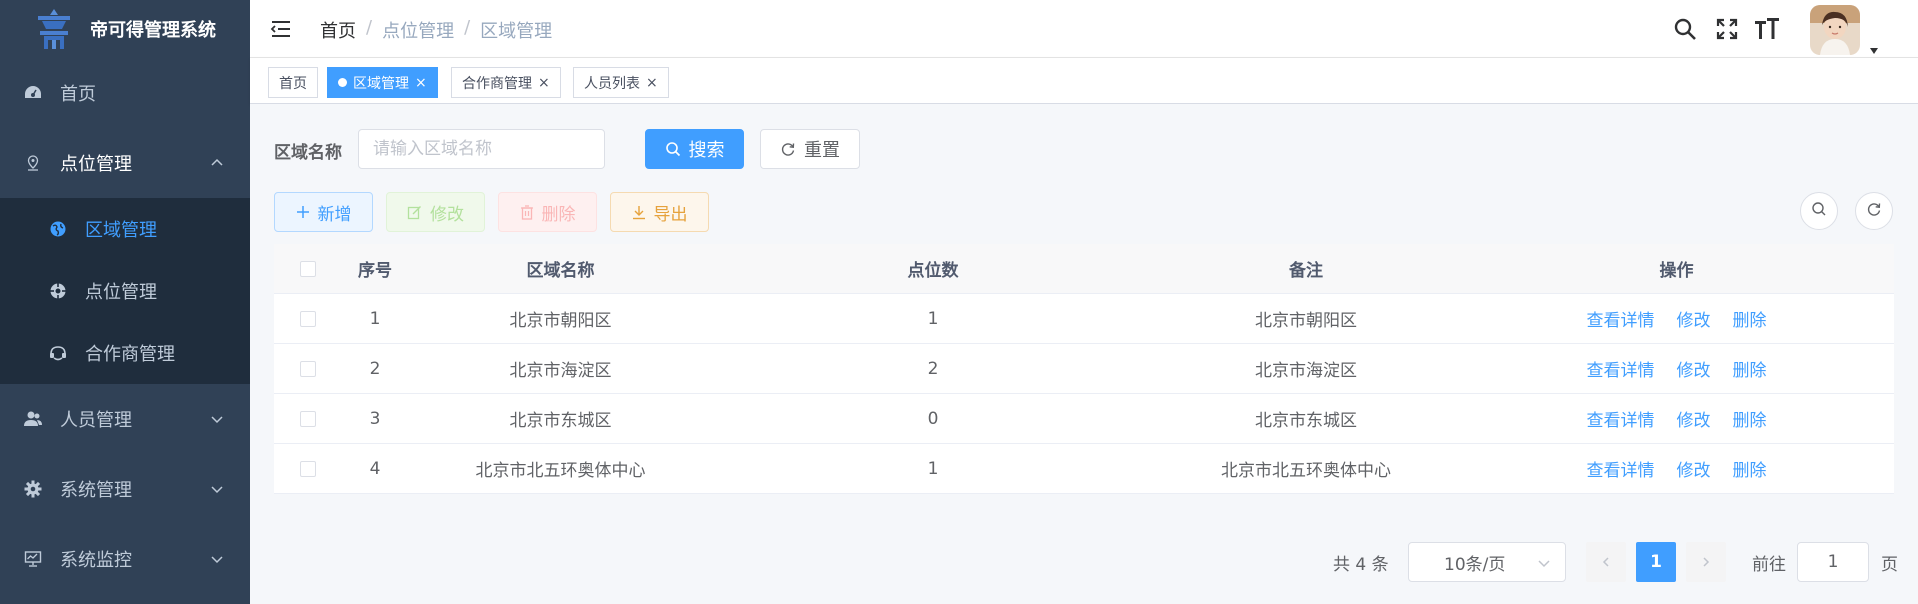  What do you see at coordinates (435, 212) in the screenshot?
I see `edit-button: 修改` at bounding box center [435, 212].